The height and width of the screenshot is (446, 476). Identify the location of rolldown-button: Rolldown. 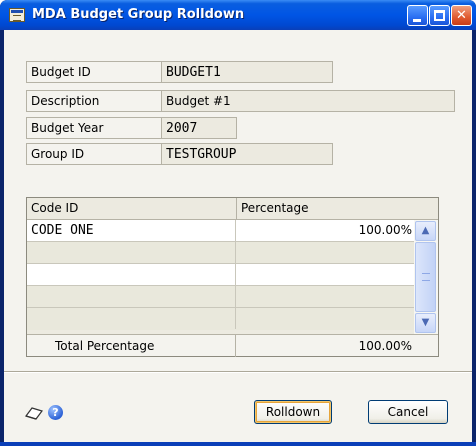
(293, 412).